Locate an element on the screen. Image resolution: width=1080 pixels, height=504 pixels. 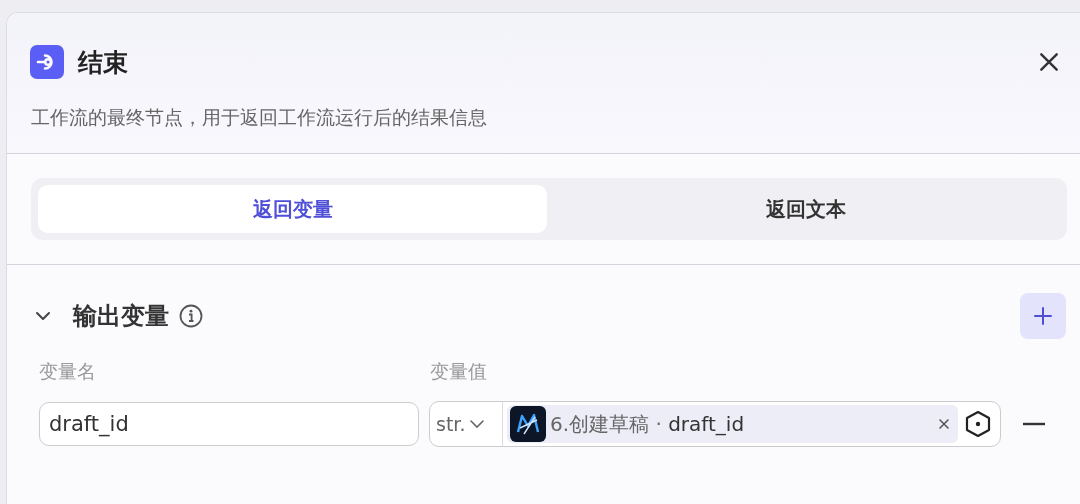
reference-chip: 6.创建草稿 · draft_id is located at coordinates (732, 424).